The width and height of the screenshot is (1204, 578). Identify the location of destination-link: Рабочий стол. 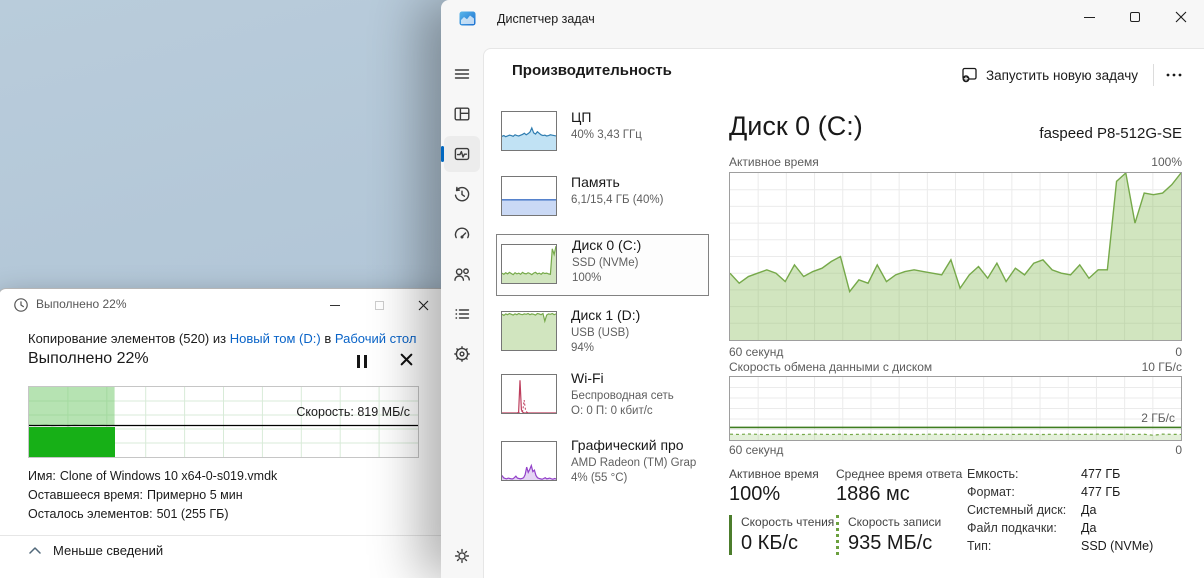
(376, 338).